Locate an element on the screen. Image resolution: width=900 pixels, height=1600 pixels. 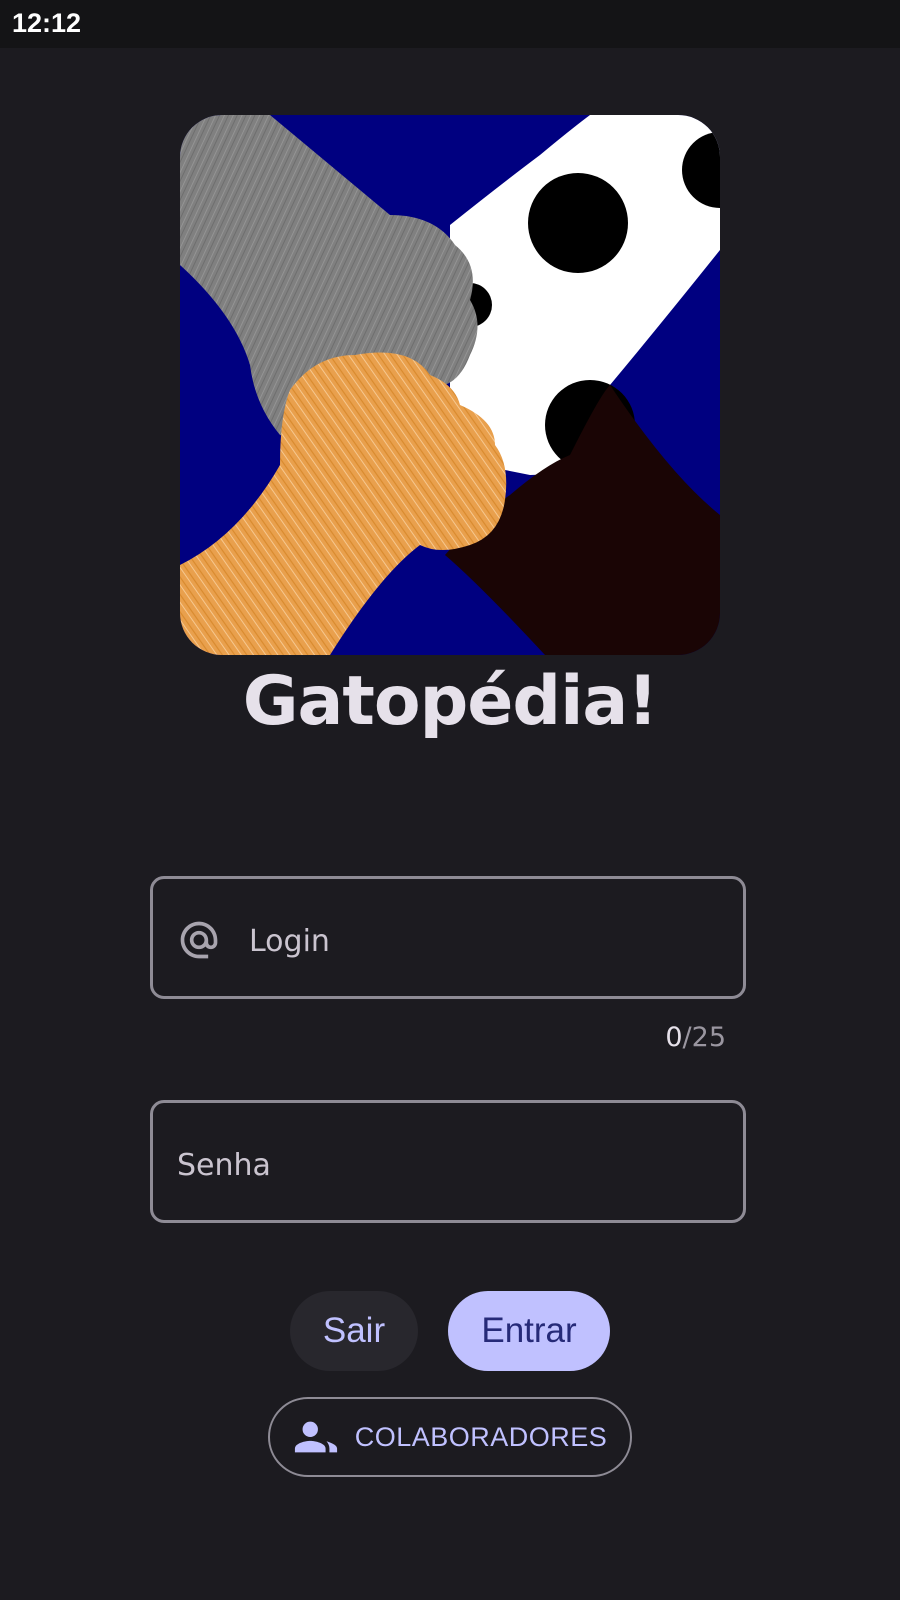
people-icon is located at coordinates (315, 1437).